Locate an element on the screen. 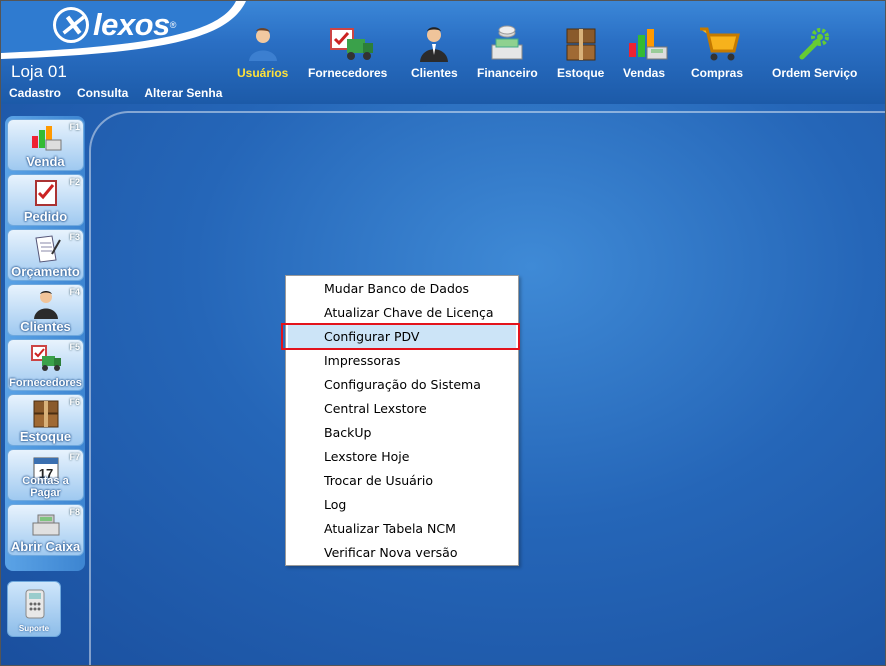 This screenshot has height=666, width=886. module-vendas: Vendas is located at coordinates (645, 52).